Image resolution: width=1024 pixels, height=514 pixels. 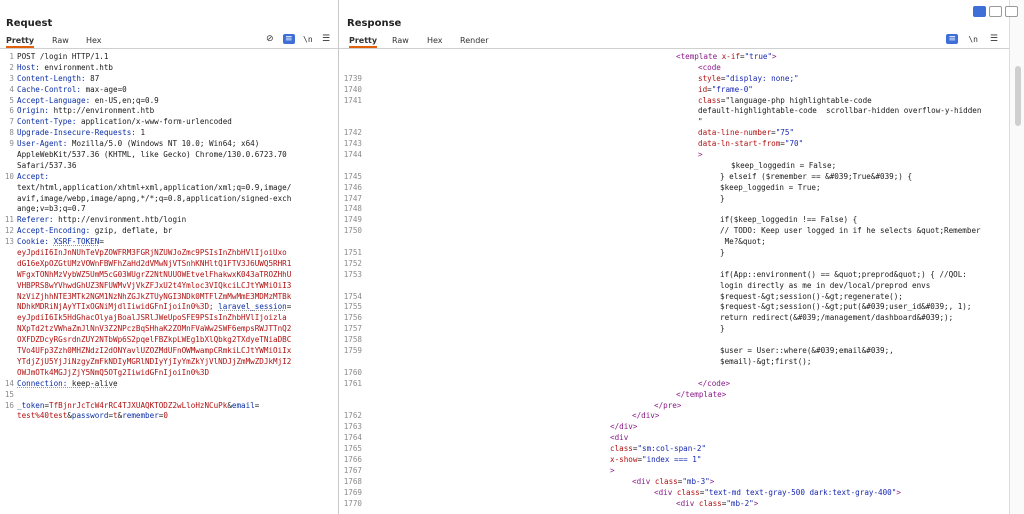 What do you see at coordinates (92, 383) in the screenshot?
I see `header-value: keep-alive` at bounding box center [92, 383].